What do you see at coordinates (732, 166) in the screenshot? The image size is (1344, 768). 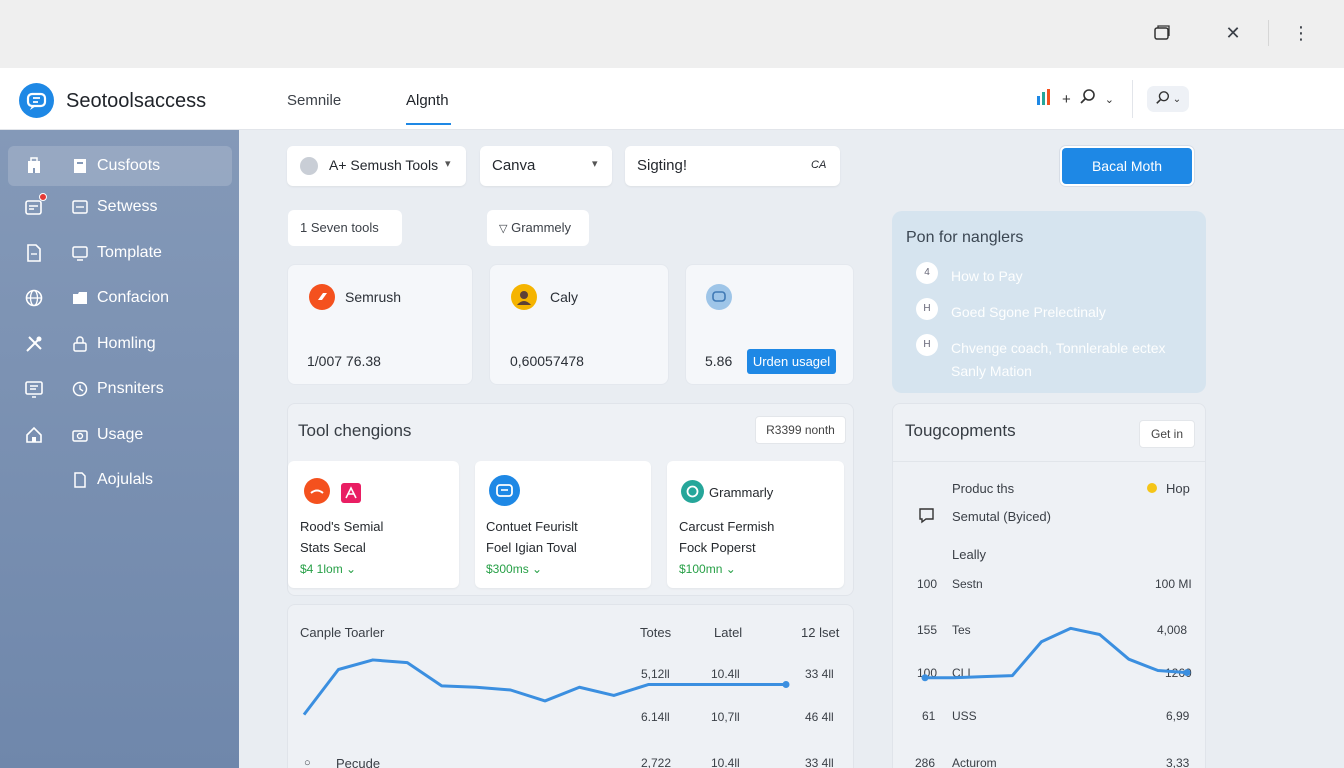 I see `search-input: Sigting! CA` at bounding box center [732, 166].